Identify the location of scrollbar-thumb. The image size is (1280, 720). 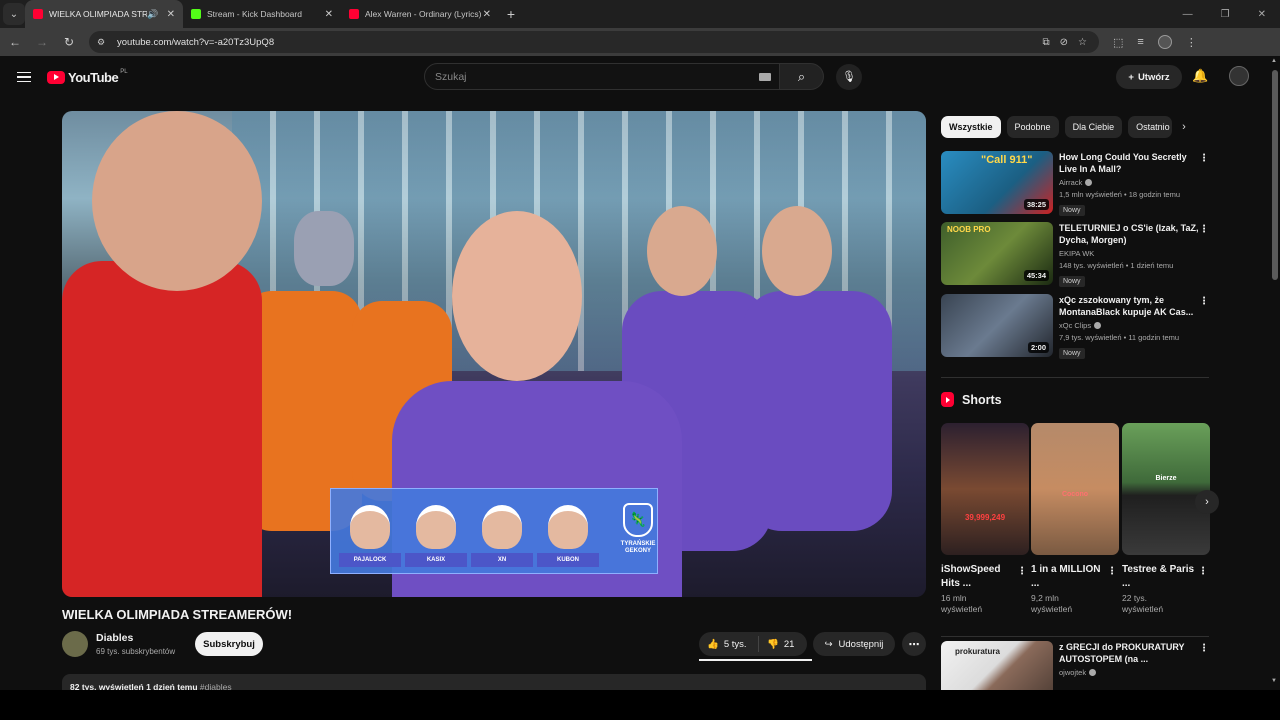
(1275, 175).